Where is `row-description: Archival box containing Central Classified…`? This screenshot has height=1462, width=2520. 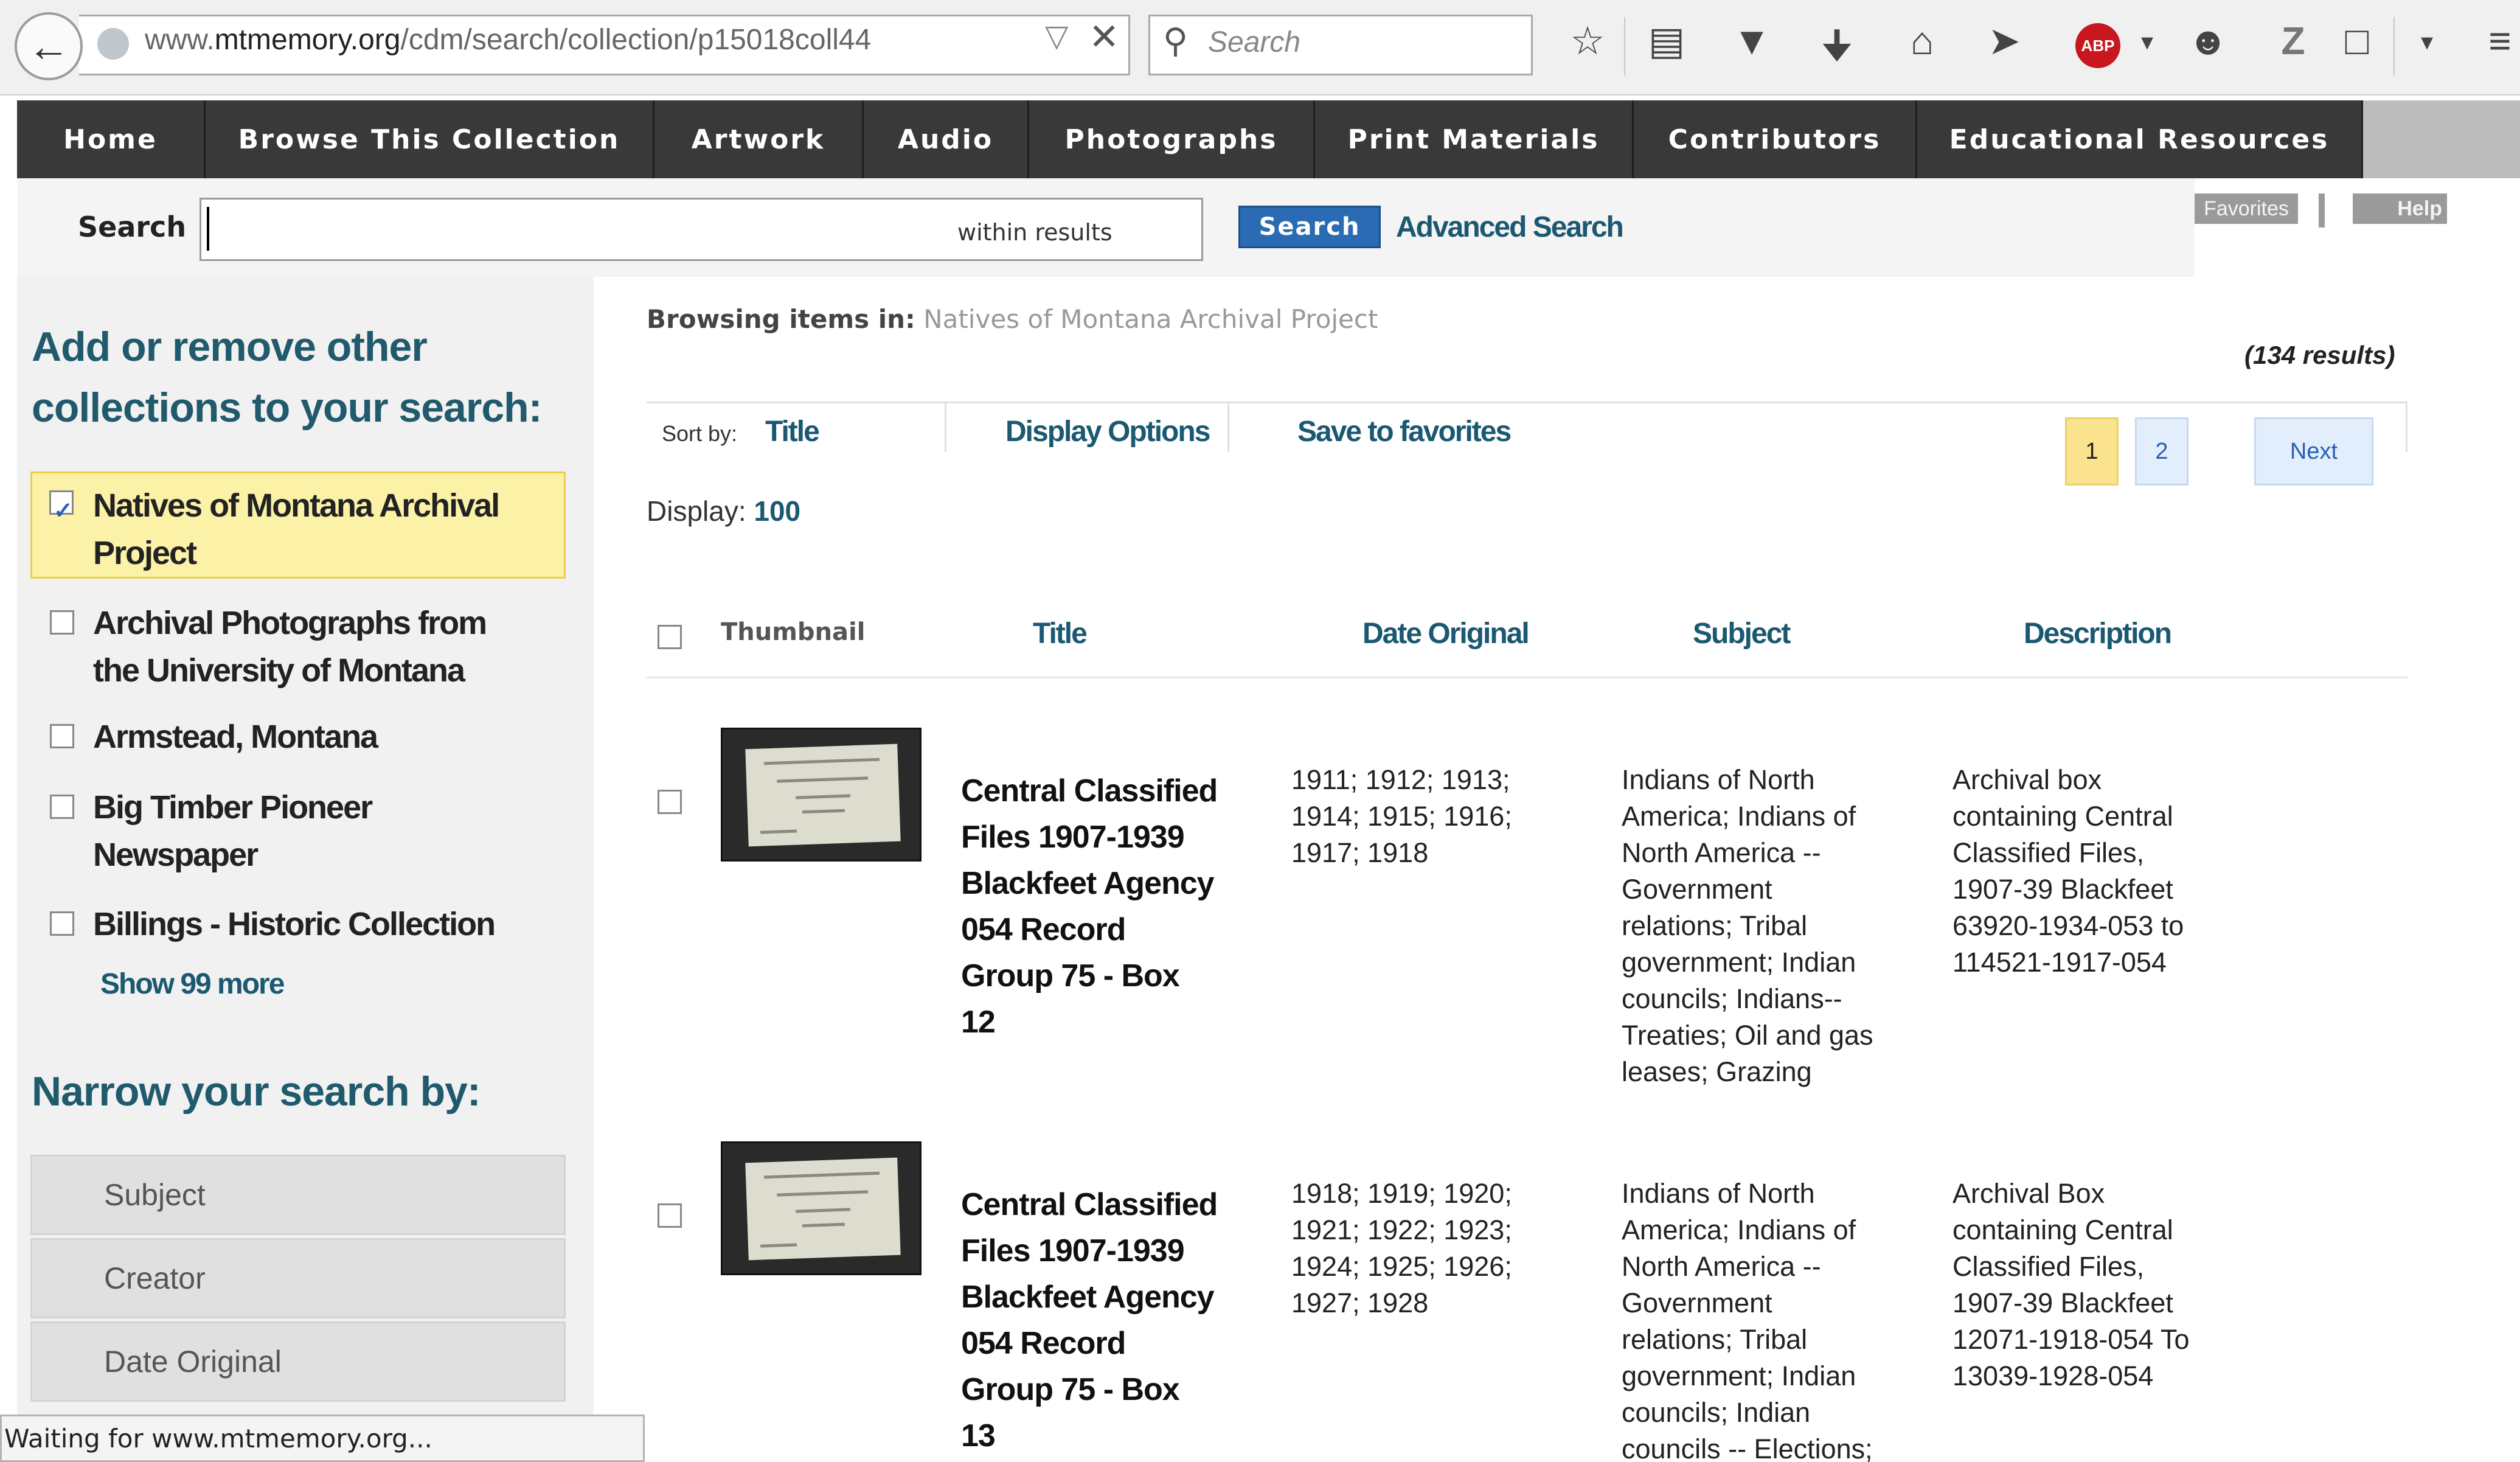
row-description: Archival box containing Central Classified… is located at coordinates (2068, 871).